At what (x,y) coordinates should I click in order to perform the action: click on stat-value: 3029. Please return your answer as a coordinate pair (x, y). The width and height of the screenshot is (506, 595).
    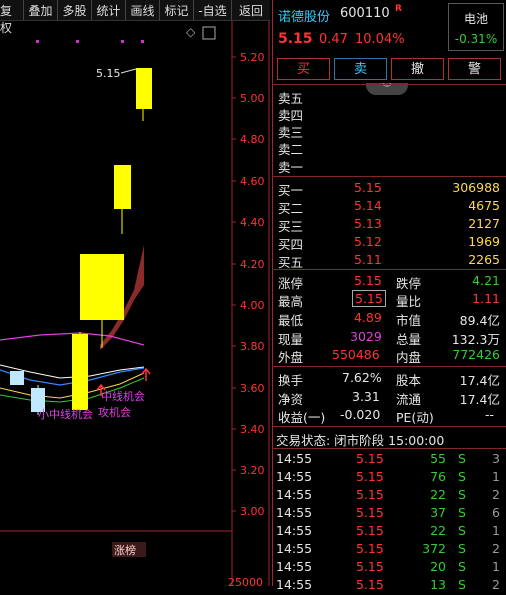
    Looking at the image, I should click on (366, 336).